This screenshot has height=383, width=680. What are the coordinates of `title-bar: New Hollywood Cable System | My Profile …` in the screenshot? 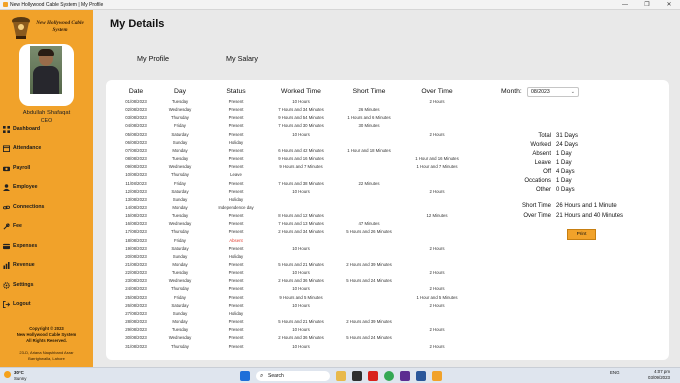 It's located at (340, 5).